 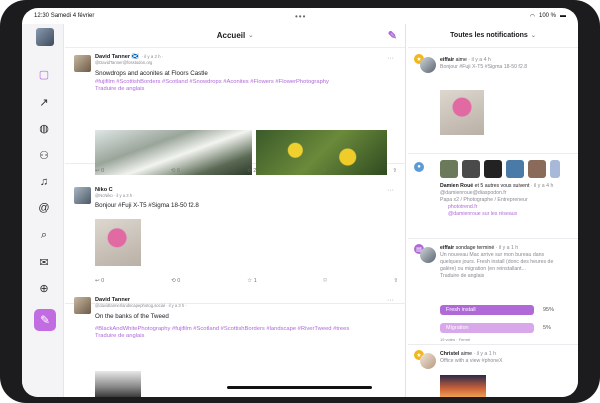 I want to click on home-icon: ▢, so click(x=44, y=74).